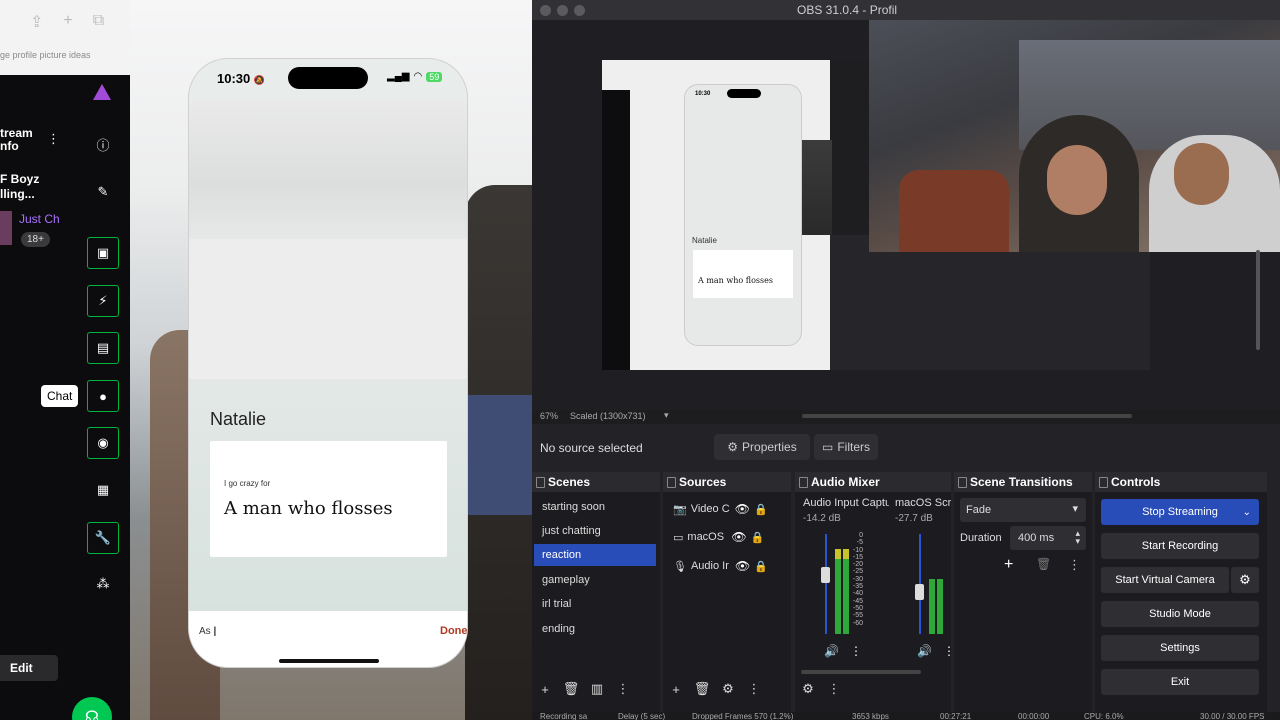 Image resolution: width=1280 pixels, height=720 pixels. I want to click on transition-select: Fade, so click(1023, 510).